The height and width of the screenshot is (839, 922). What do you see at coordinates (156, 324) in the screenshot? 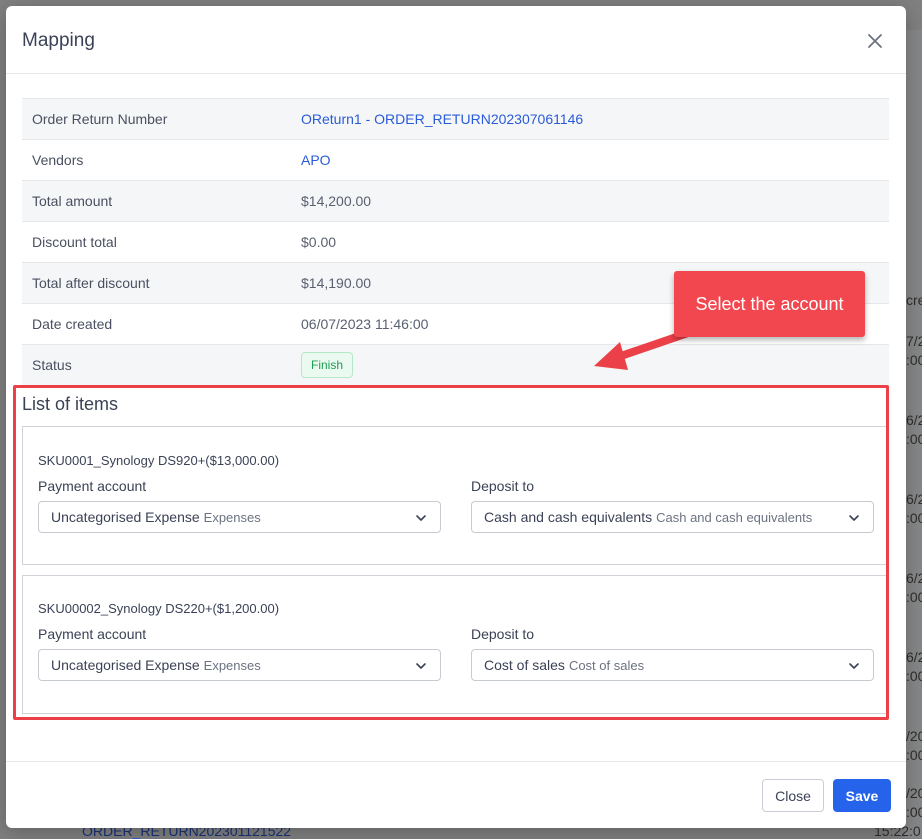
I see `info-label: Date created` at bounding box center [156, 324].